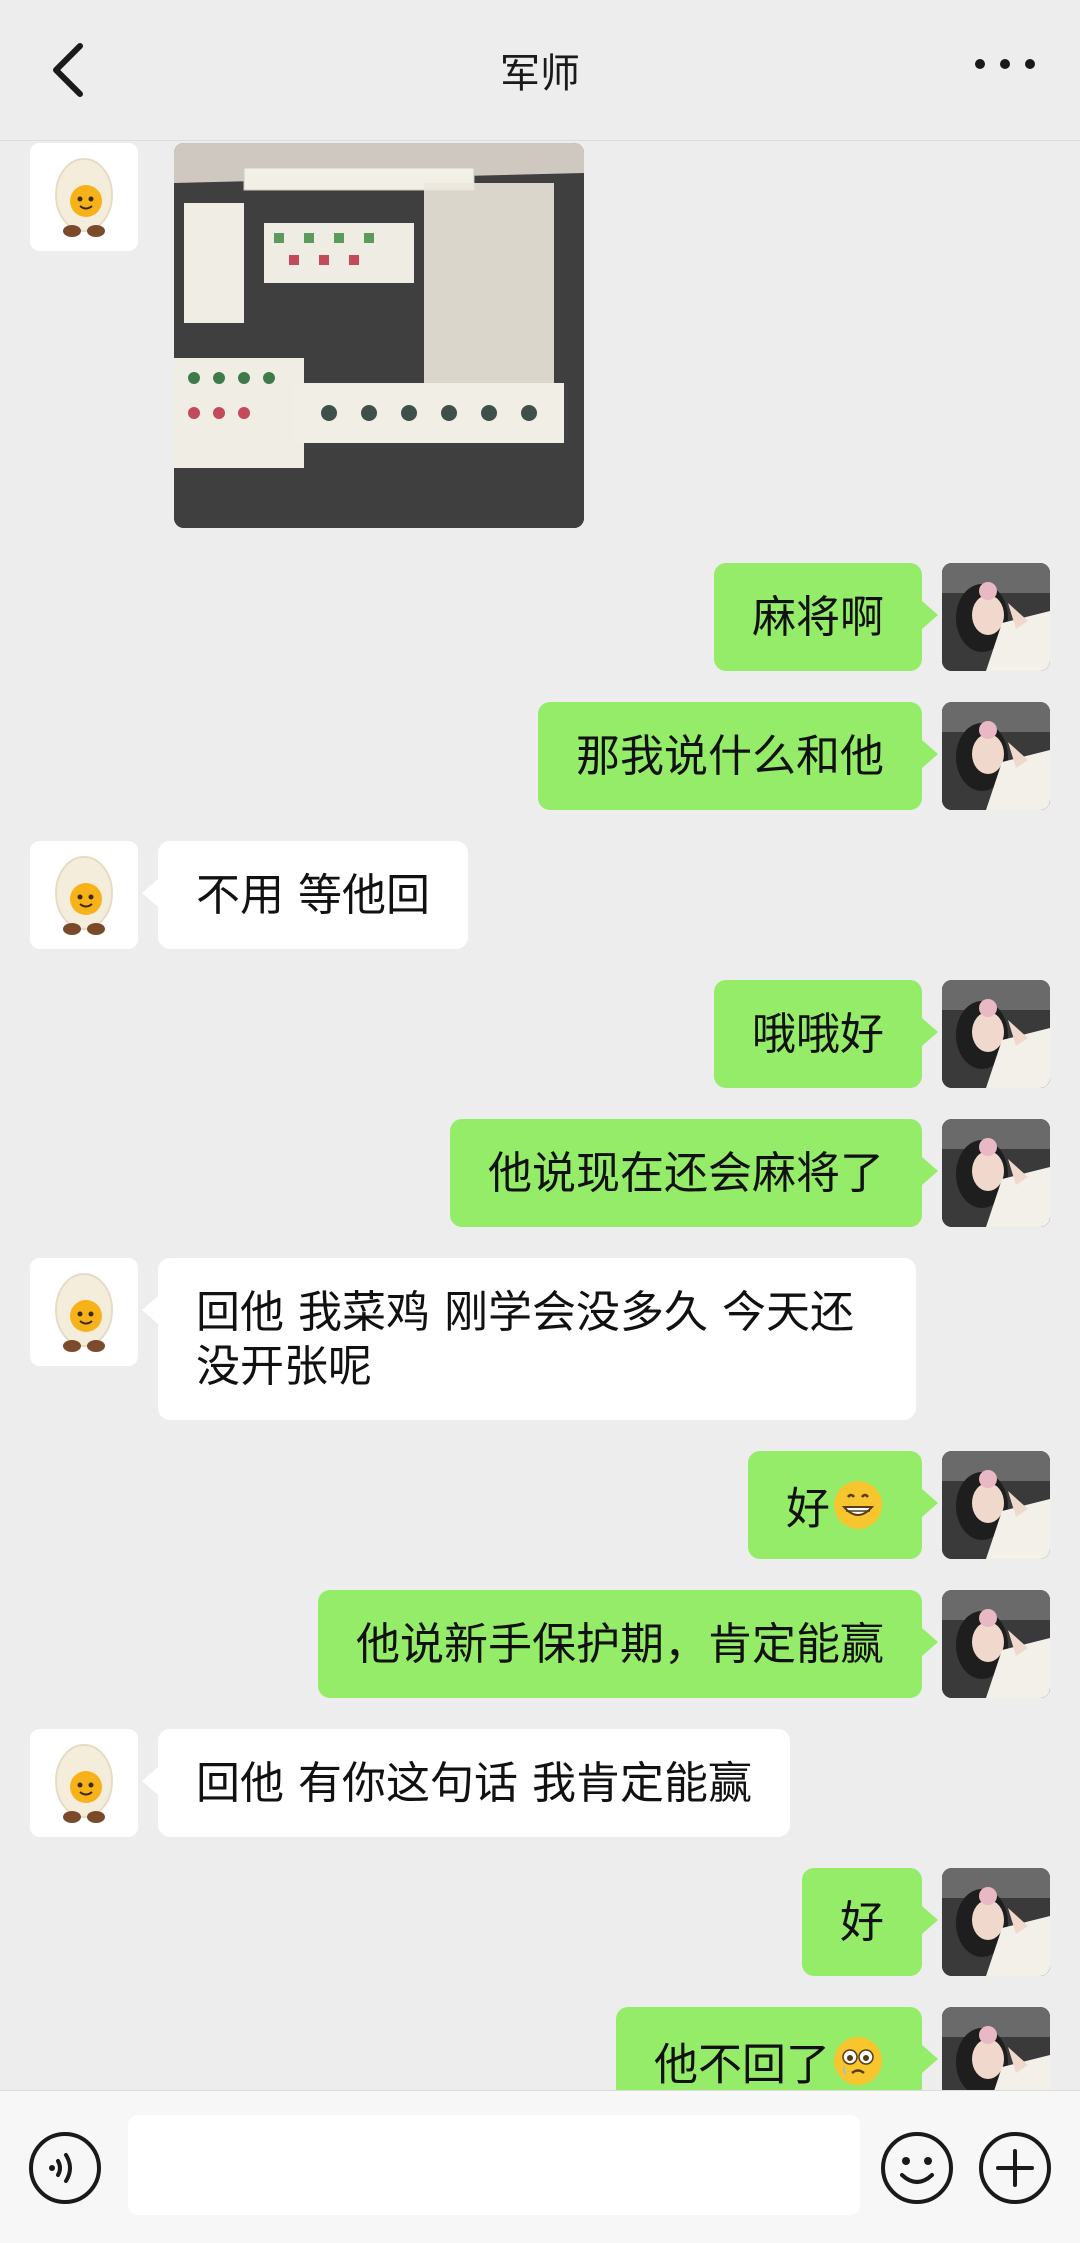 Image resolution: width=1080 pixels, height=2243 pixels. I want to click on message-bubble-self: 麻将啊, so click(826, 617).